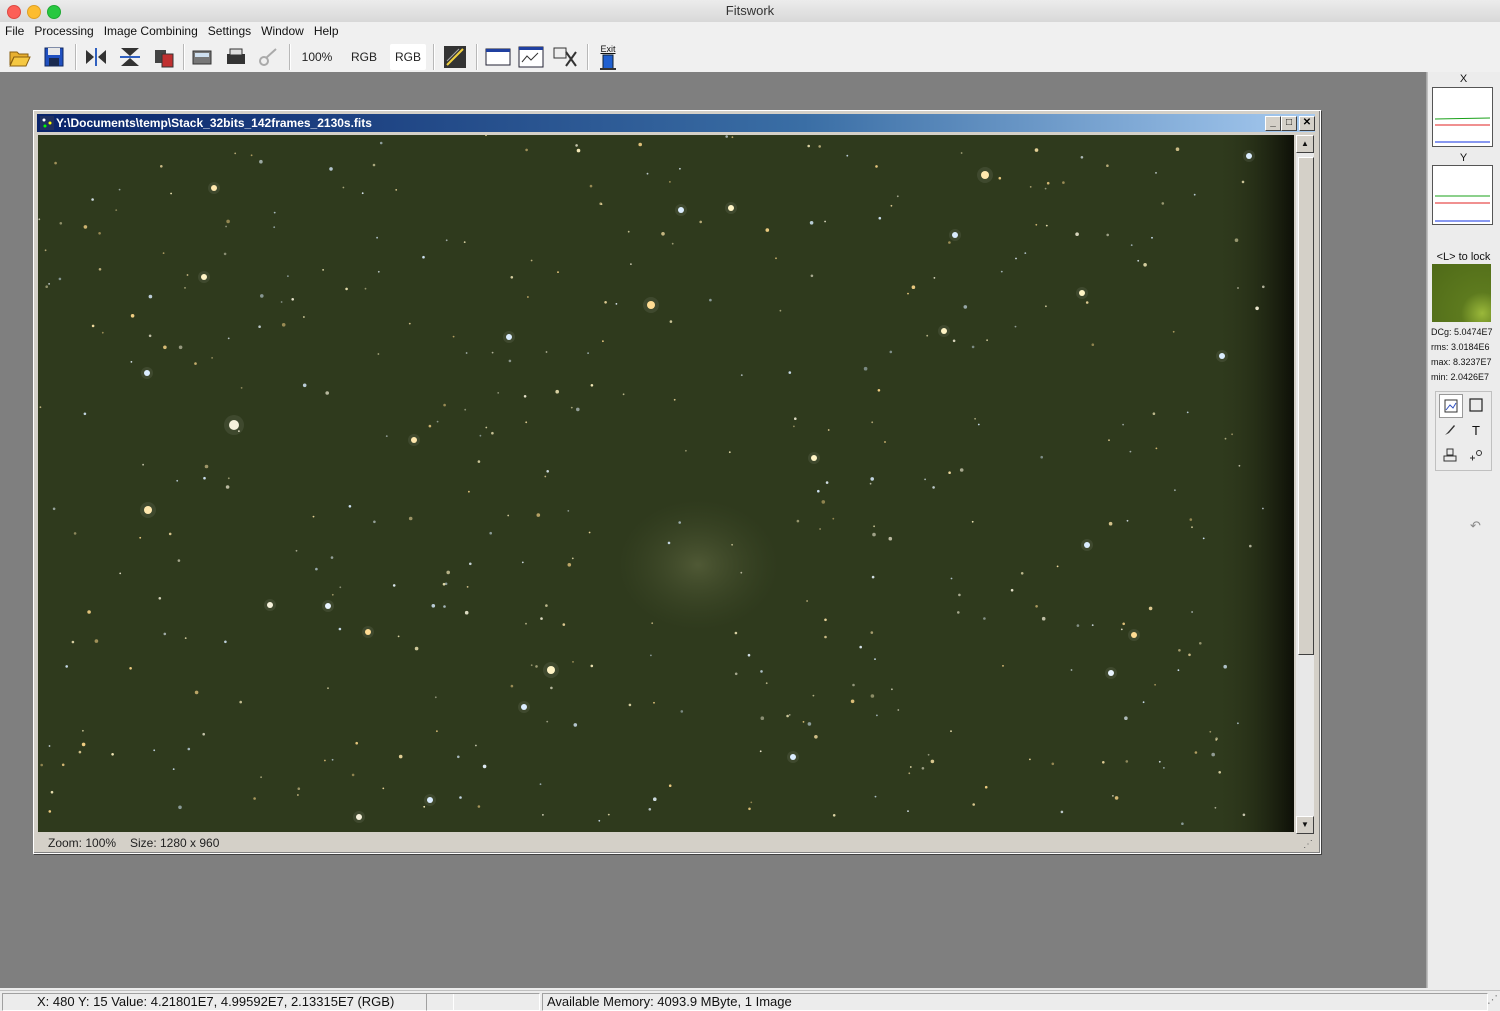 The height and width of the screenshot is (1011, 1500). What do you see at coordinates (1305, 825) in the screenshot?
I see `scroll-down-button: ▼` at bounding box center [1305, 825].